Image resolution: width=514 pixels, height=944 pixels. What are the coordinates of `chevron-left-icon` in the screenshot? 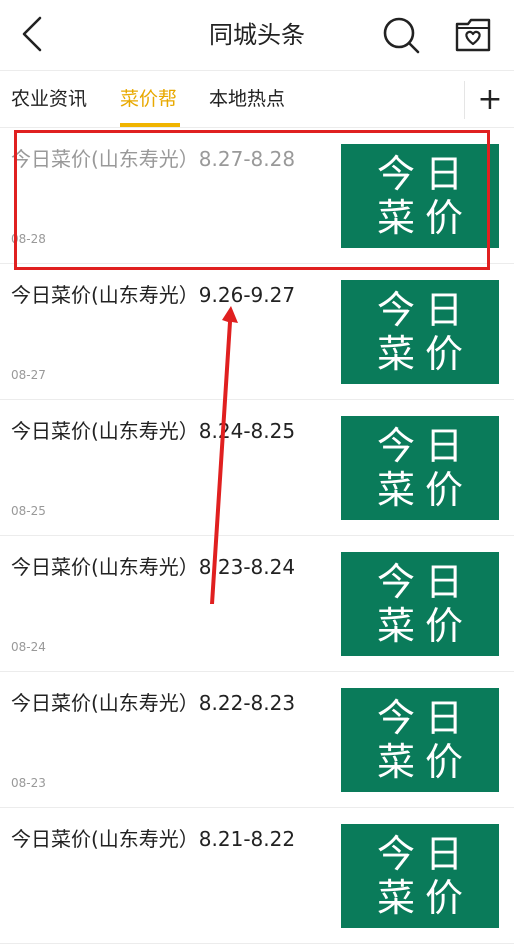 It's located at (32, 34).